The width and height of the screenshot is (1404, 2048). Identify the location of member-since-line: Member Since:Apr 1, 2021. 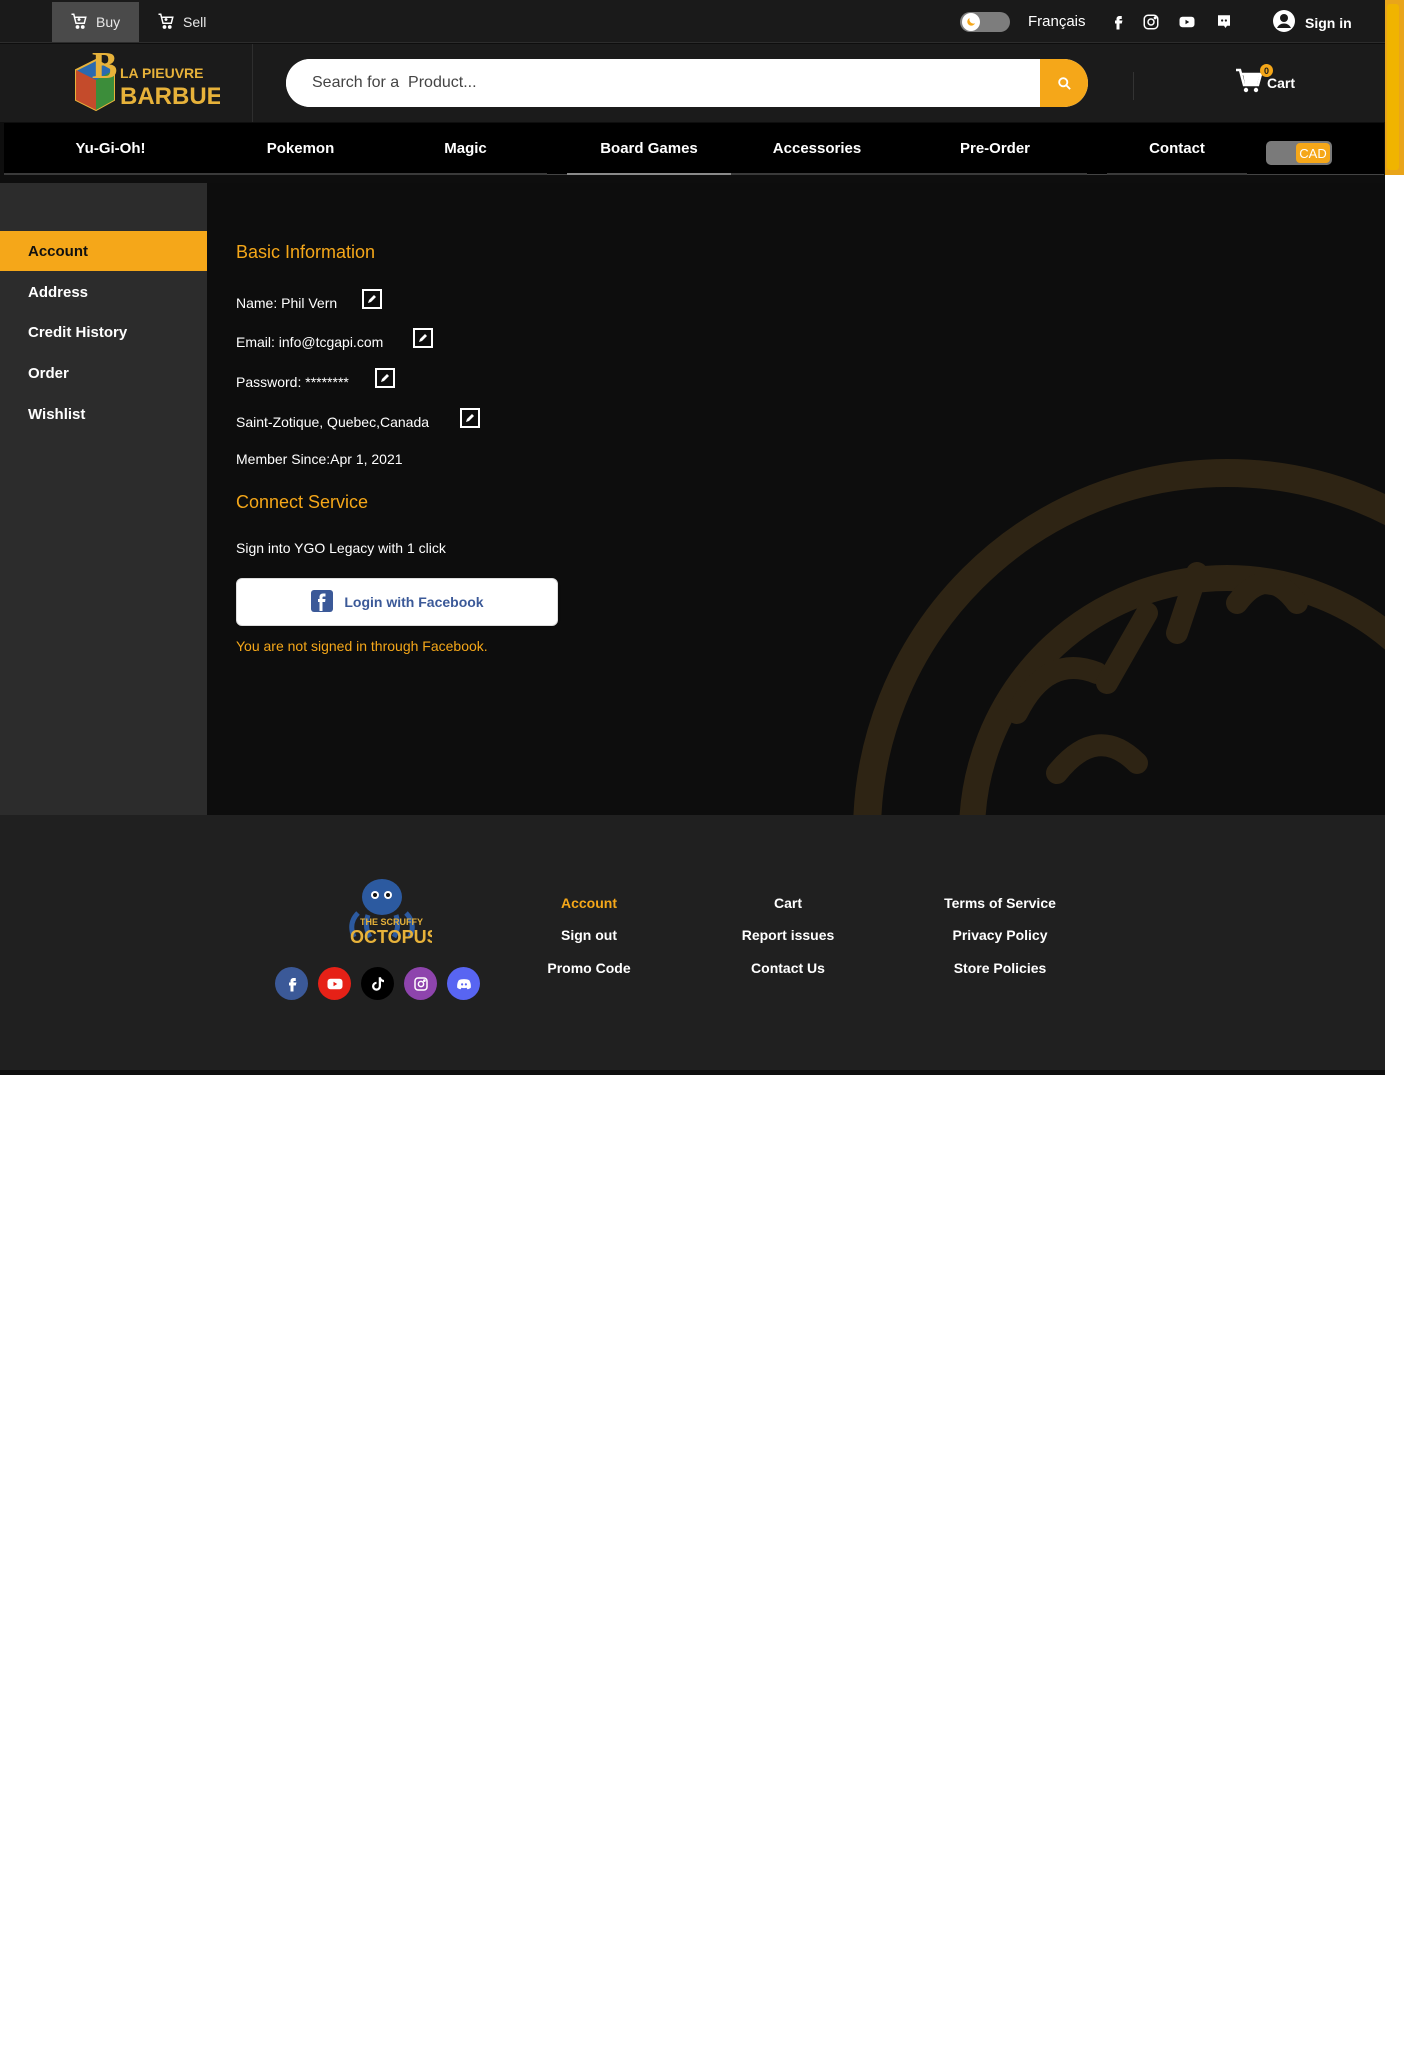
(319, 459).